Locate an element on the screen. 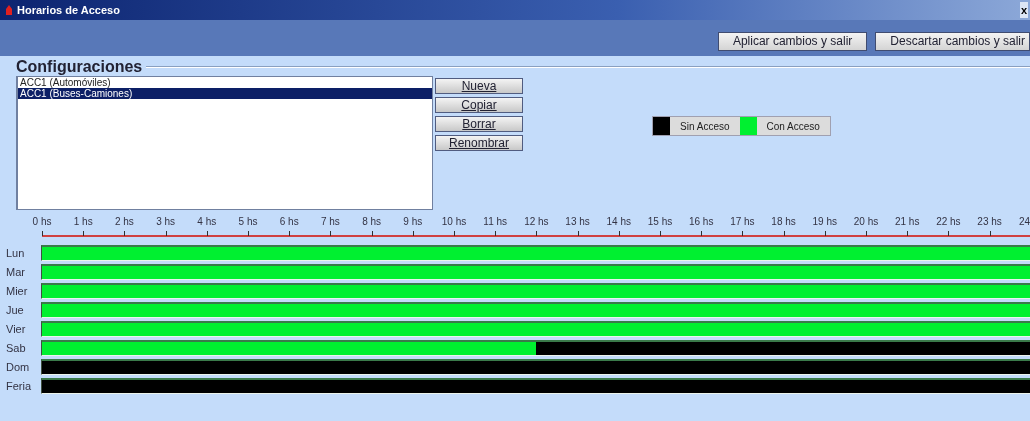  close-button: x is located at coordinates (1023, 10).